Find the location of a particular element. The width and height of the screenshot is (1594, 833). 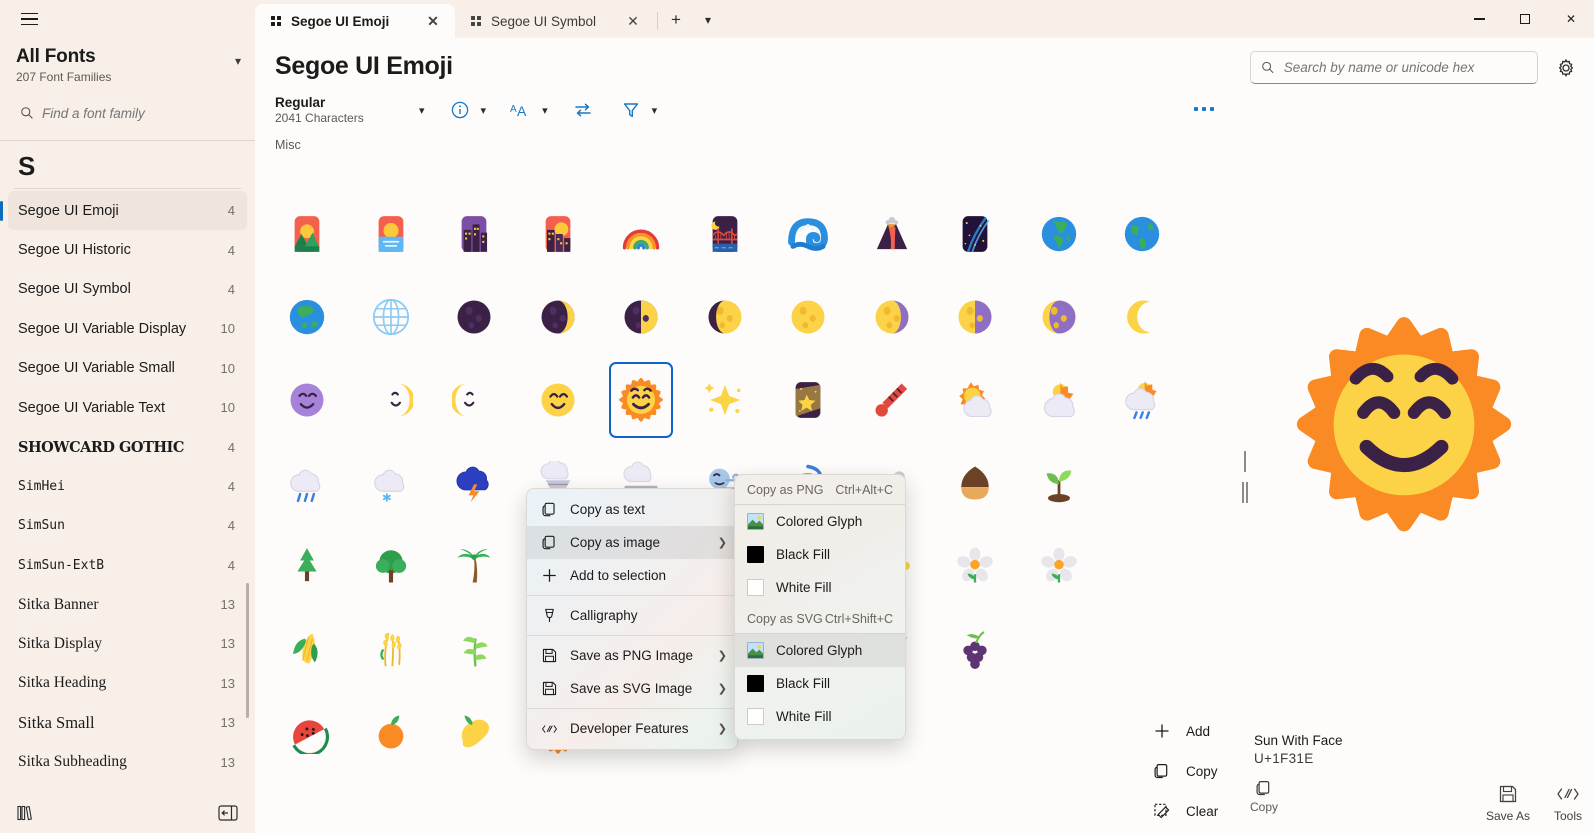

glyph-cell-watermelon is located at coordinates (307, 732).